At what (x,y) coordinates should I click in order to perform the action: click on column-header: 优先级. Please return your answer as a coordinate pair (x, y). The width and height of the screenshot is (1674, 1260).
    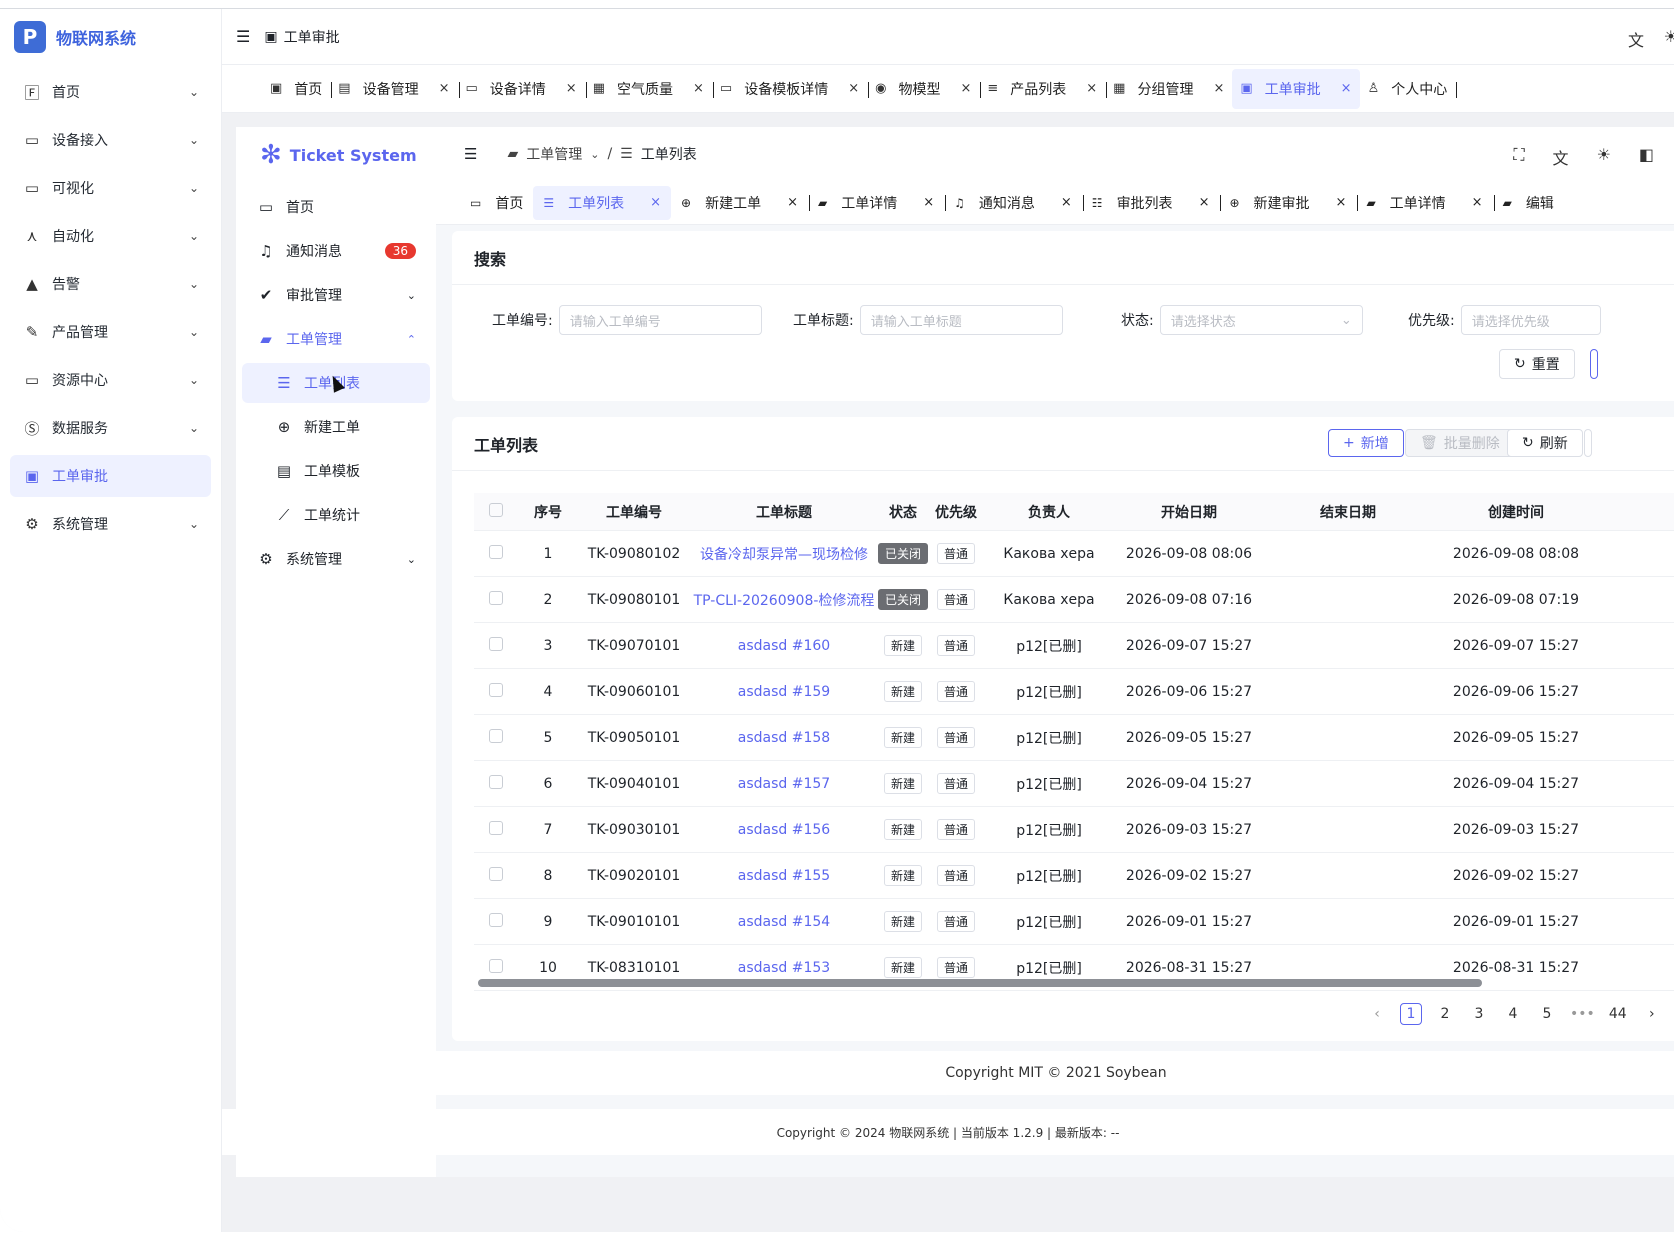
    Looking at the image, I should click on (956, 512).